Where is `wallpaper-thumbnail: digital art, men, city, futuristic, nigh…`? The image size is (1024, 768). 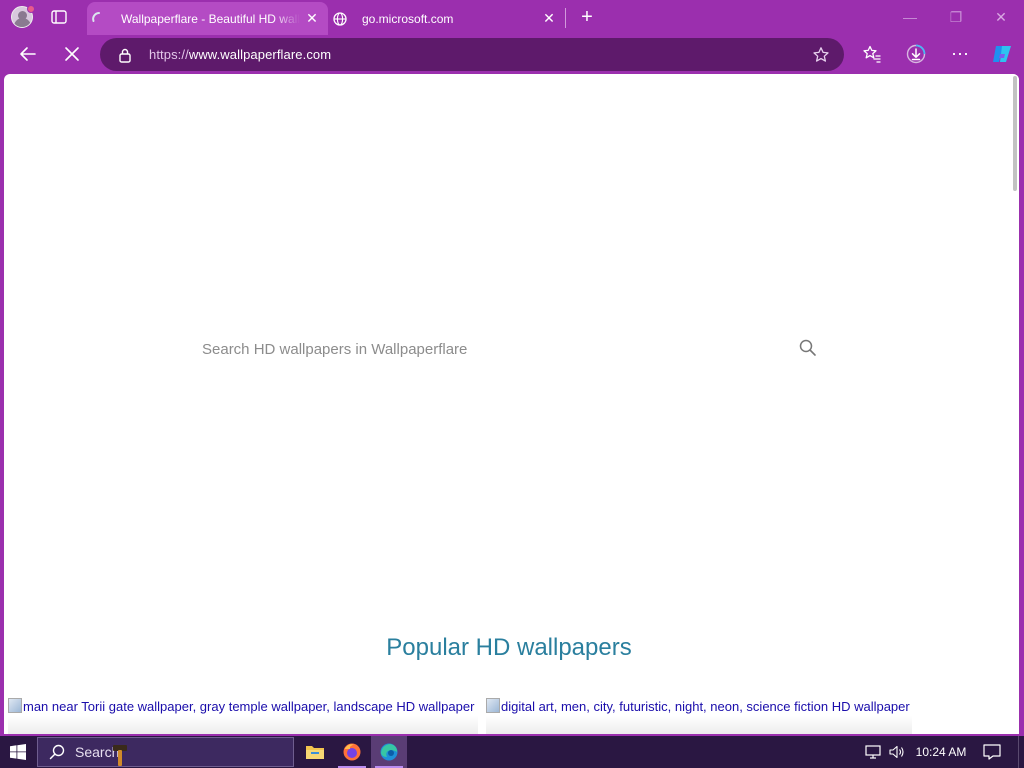
wallpaper-thumbnail: digital art, men, city, futuristic, nigh… is located at coordinates (699, 716).